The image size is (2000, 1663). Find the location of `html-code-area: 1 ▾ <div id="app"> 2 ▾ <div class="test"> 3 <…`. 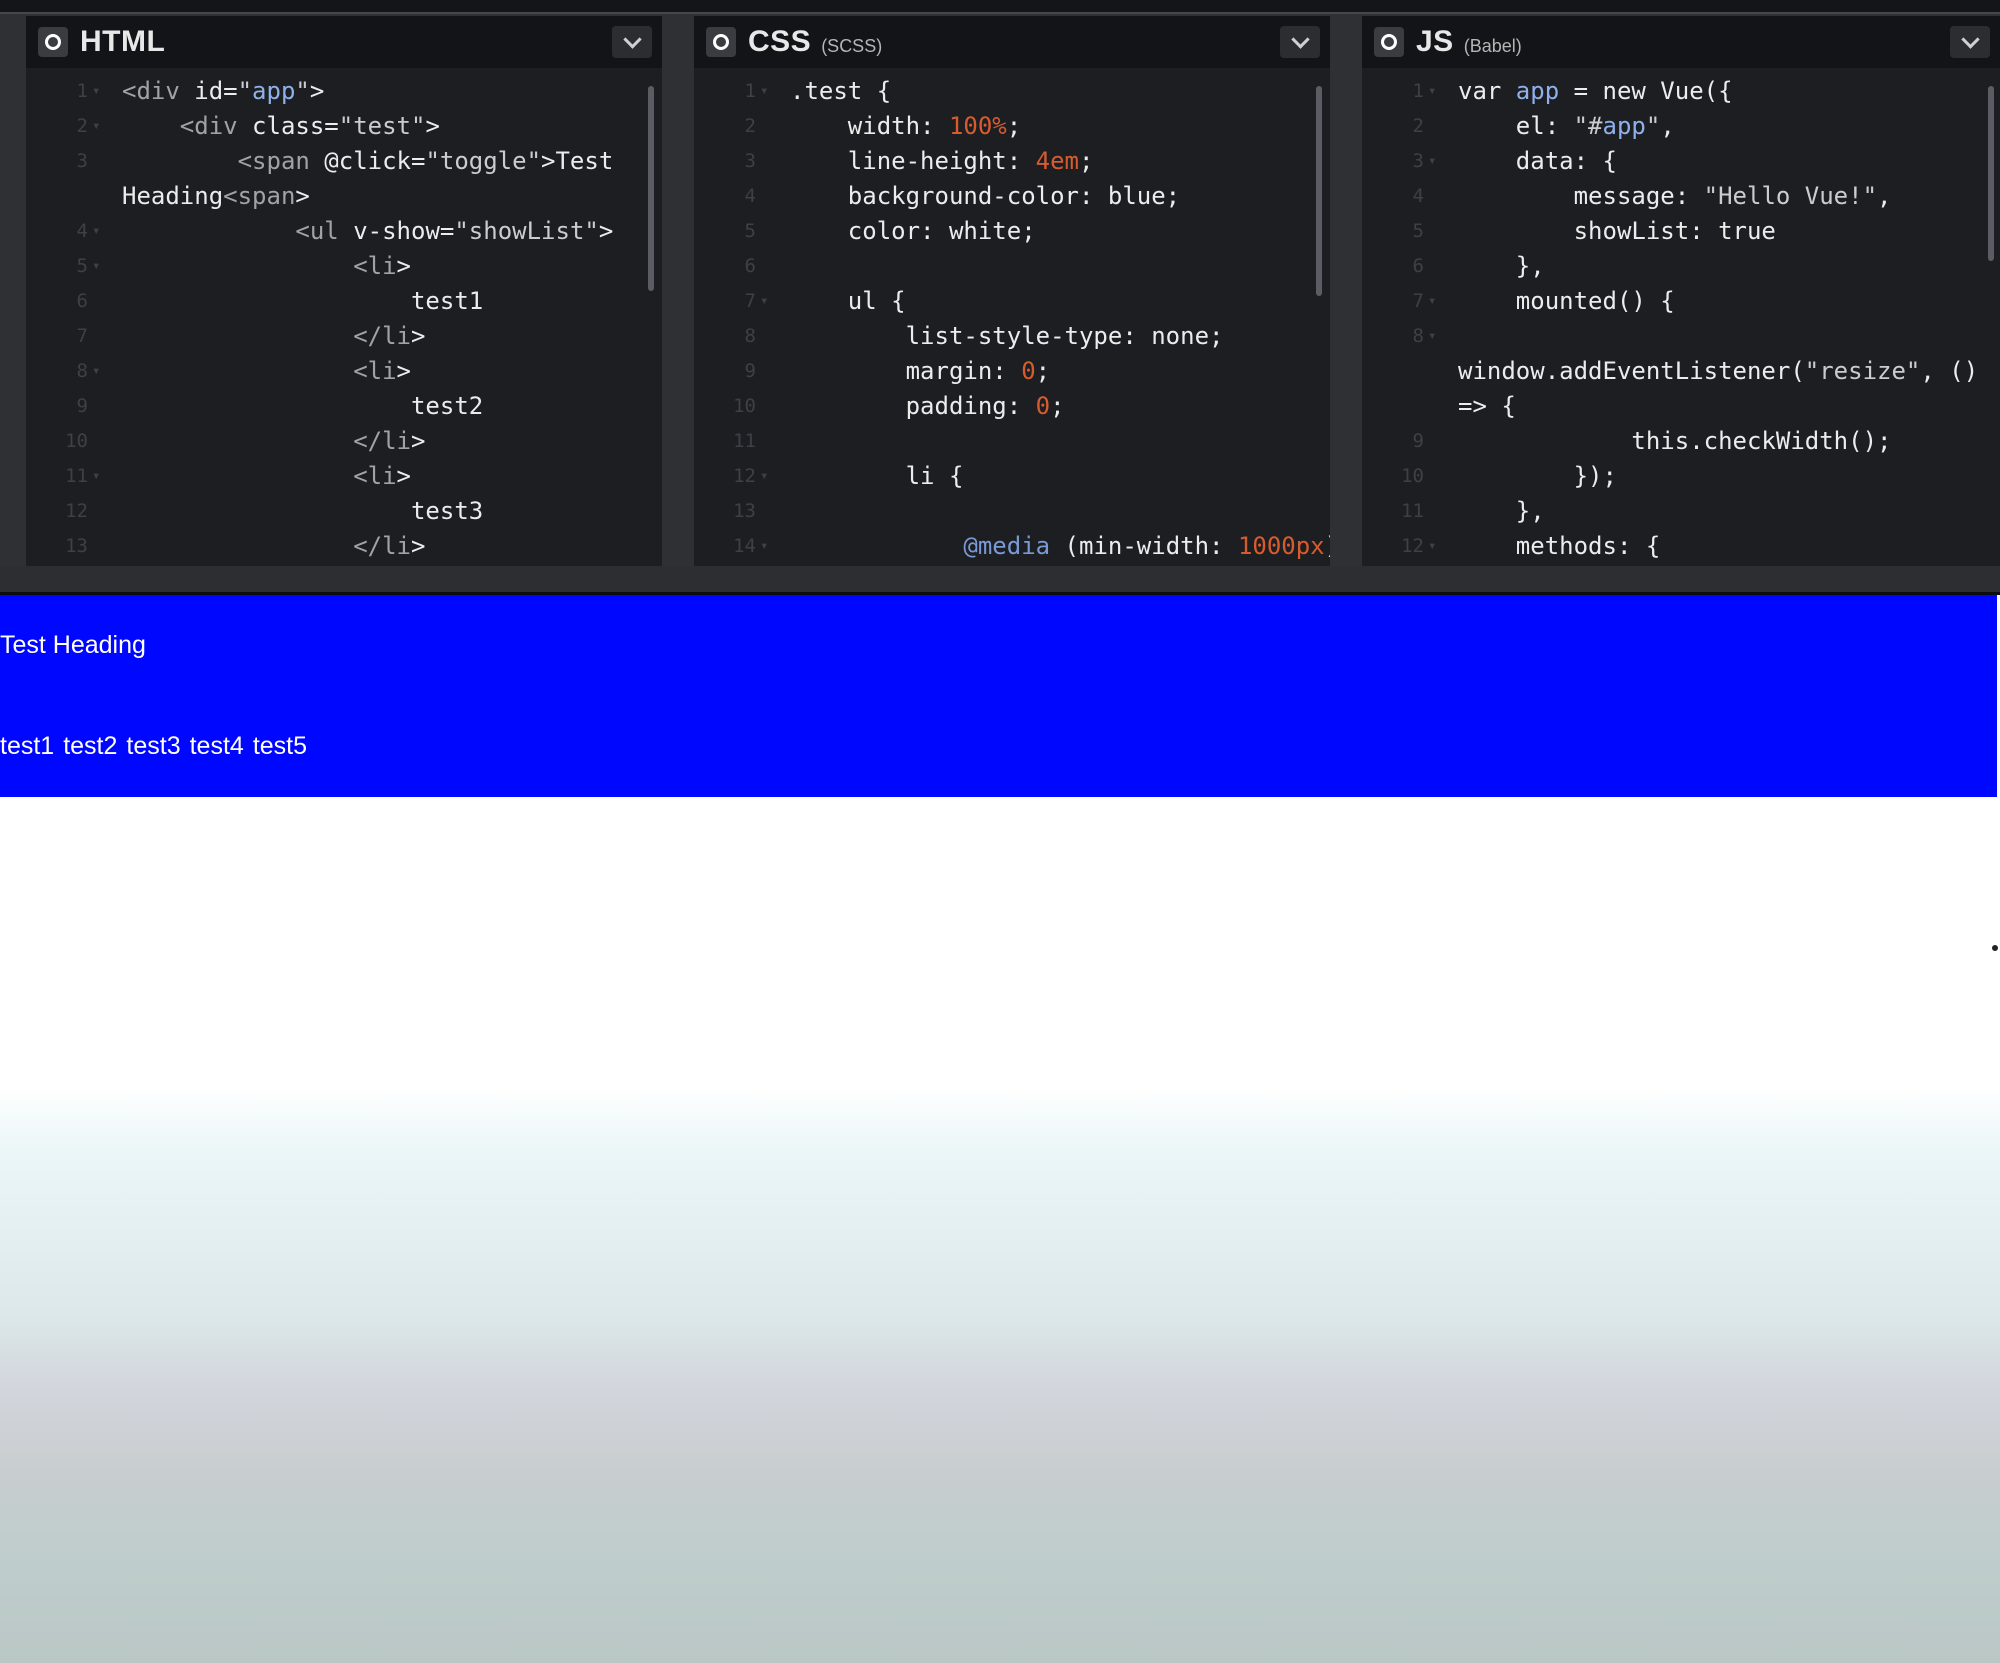

html-code-area: 1 ▾ <div id="app"> 2 ▾ <div class="test"> 3 <… is located at coordinates (344, 317).